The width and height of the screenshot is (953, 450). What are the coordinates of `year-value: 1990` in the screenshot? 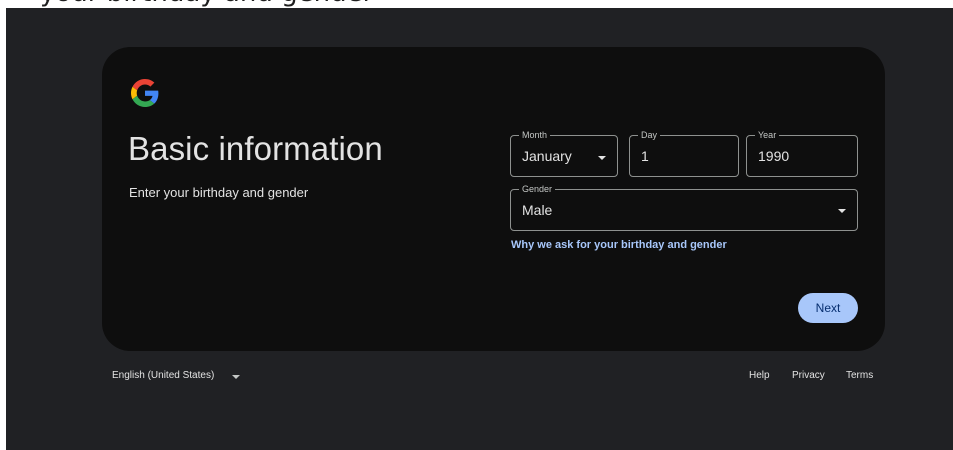 It's located at (774, 156).